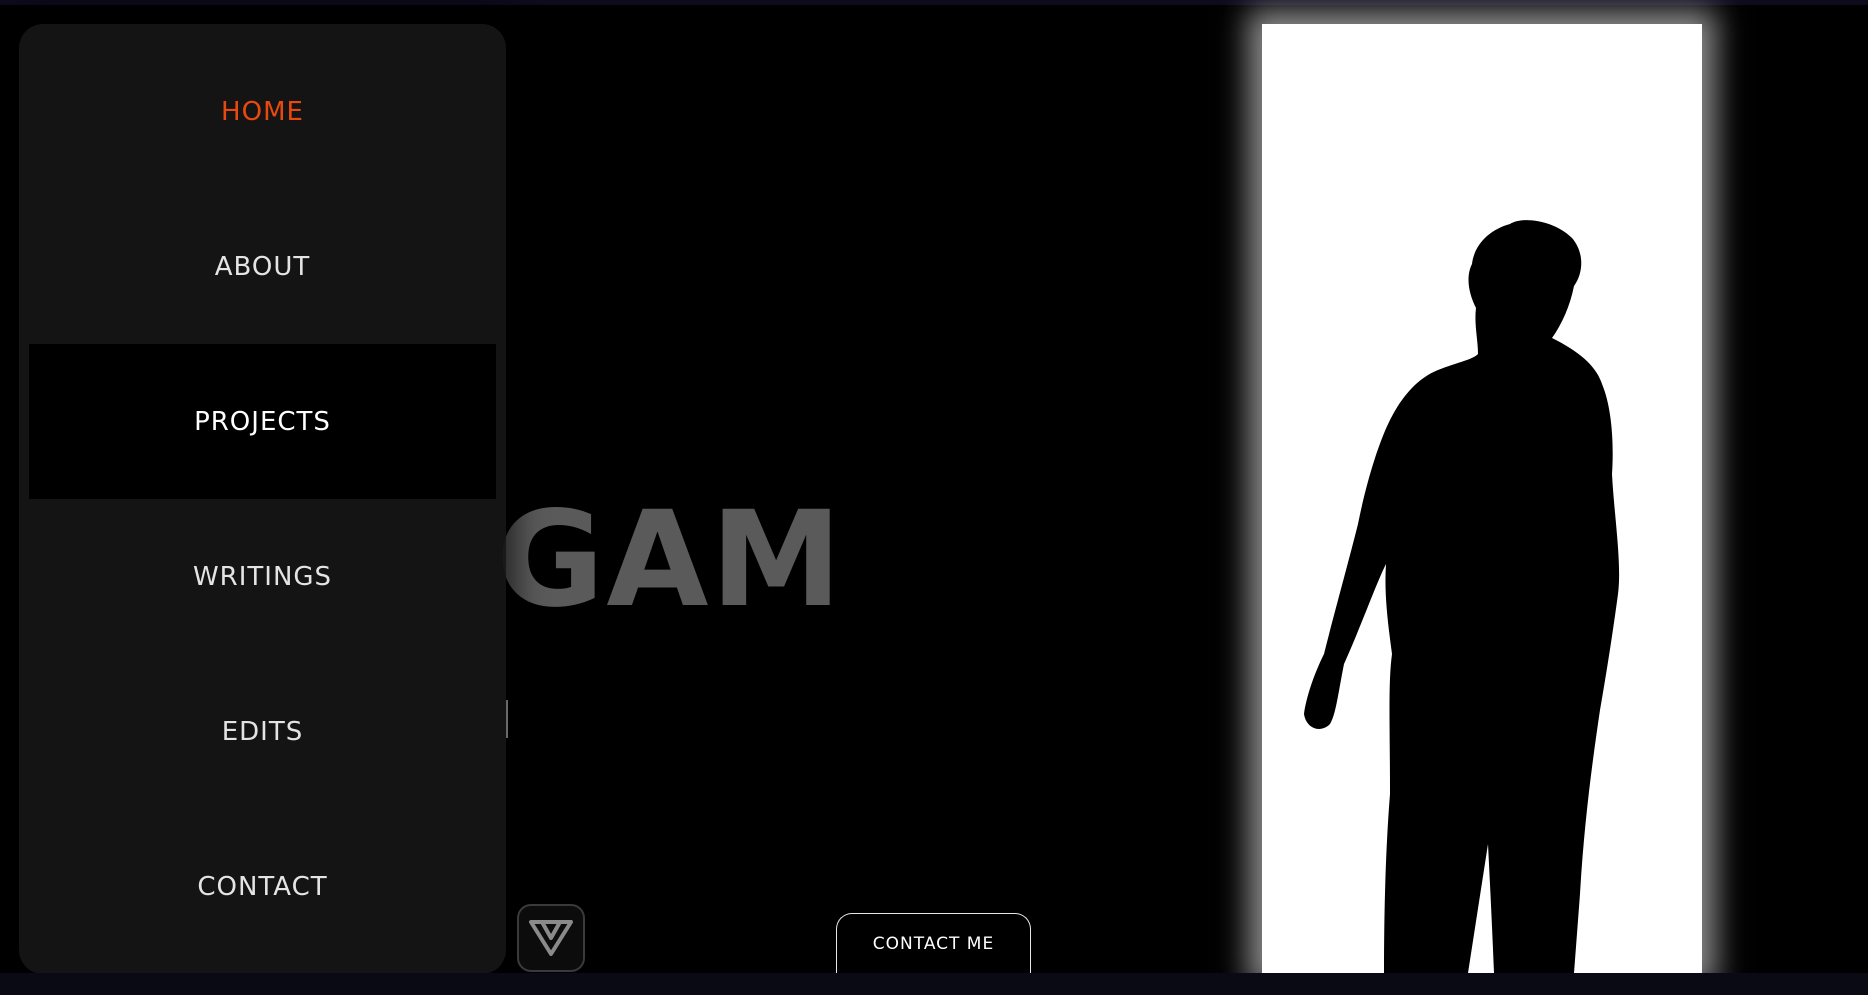 This screenshot has height=995, width=1868. Describe the element at coordinates (262, 421) in the screenshot. I see `menu-item-projects: PROJECTS` at that location.